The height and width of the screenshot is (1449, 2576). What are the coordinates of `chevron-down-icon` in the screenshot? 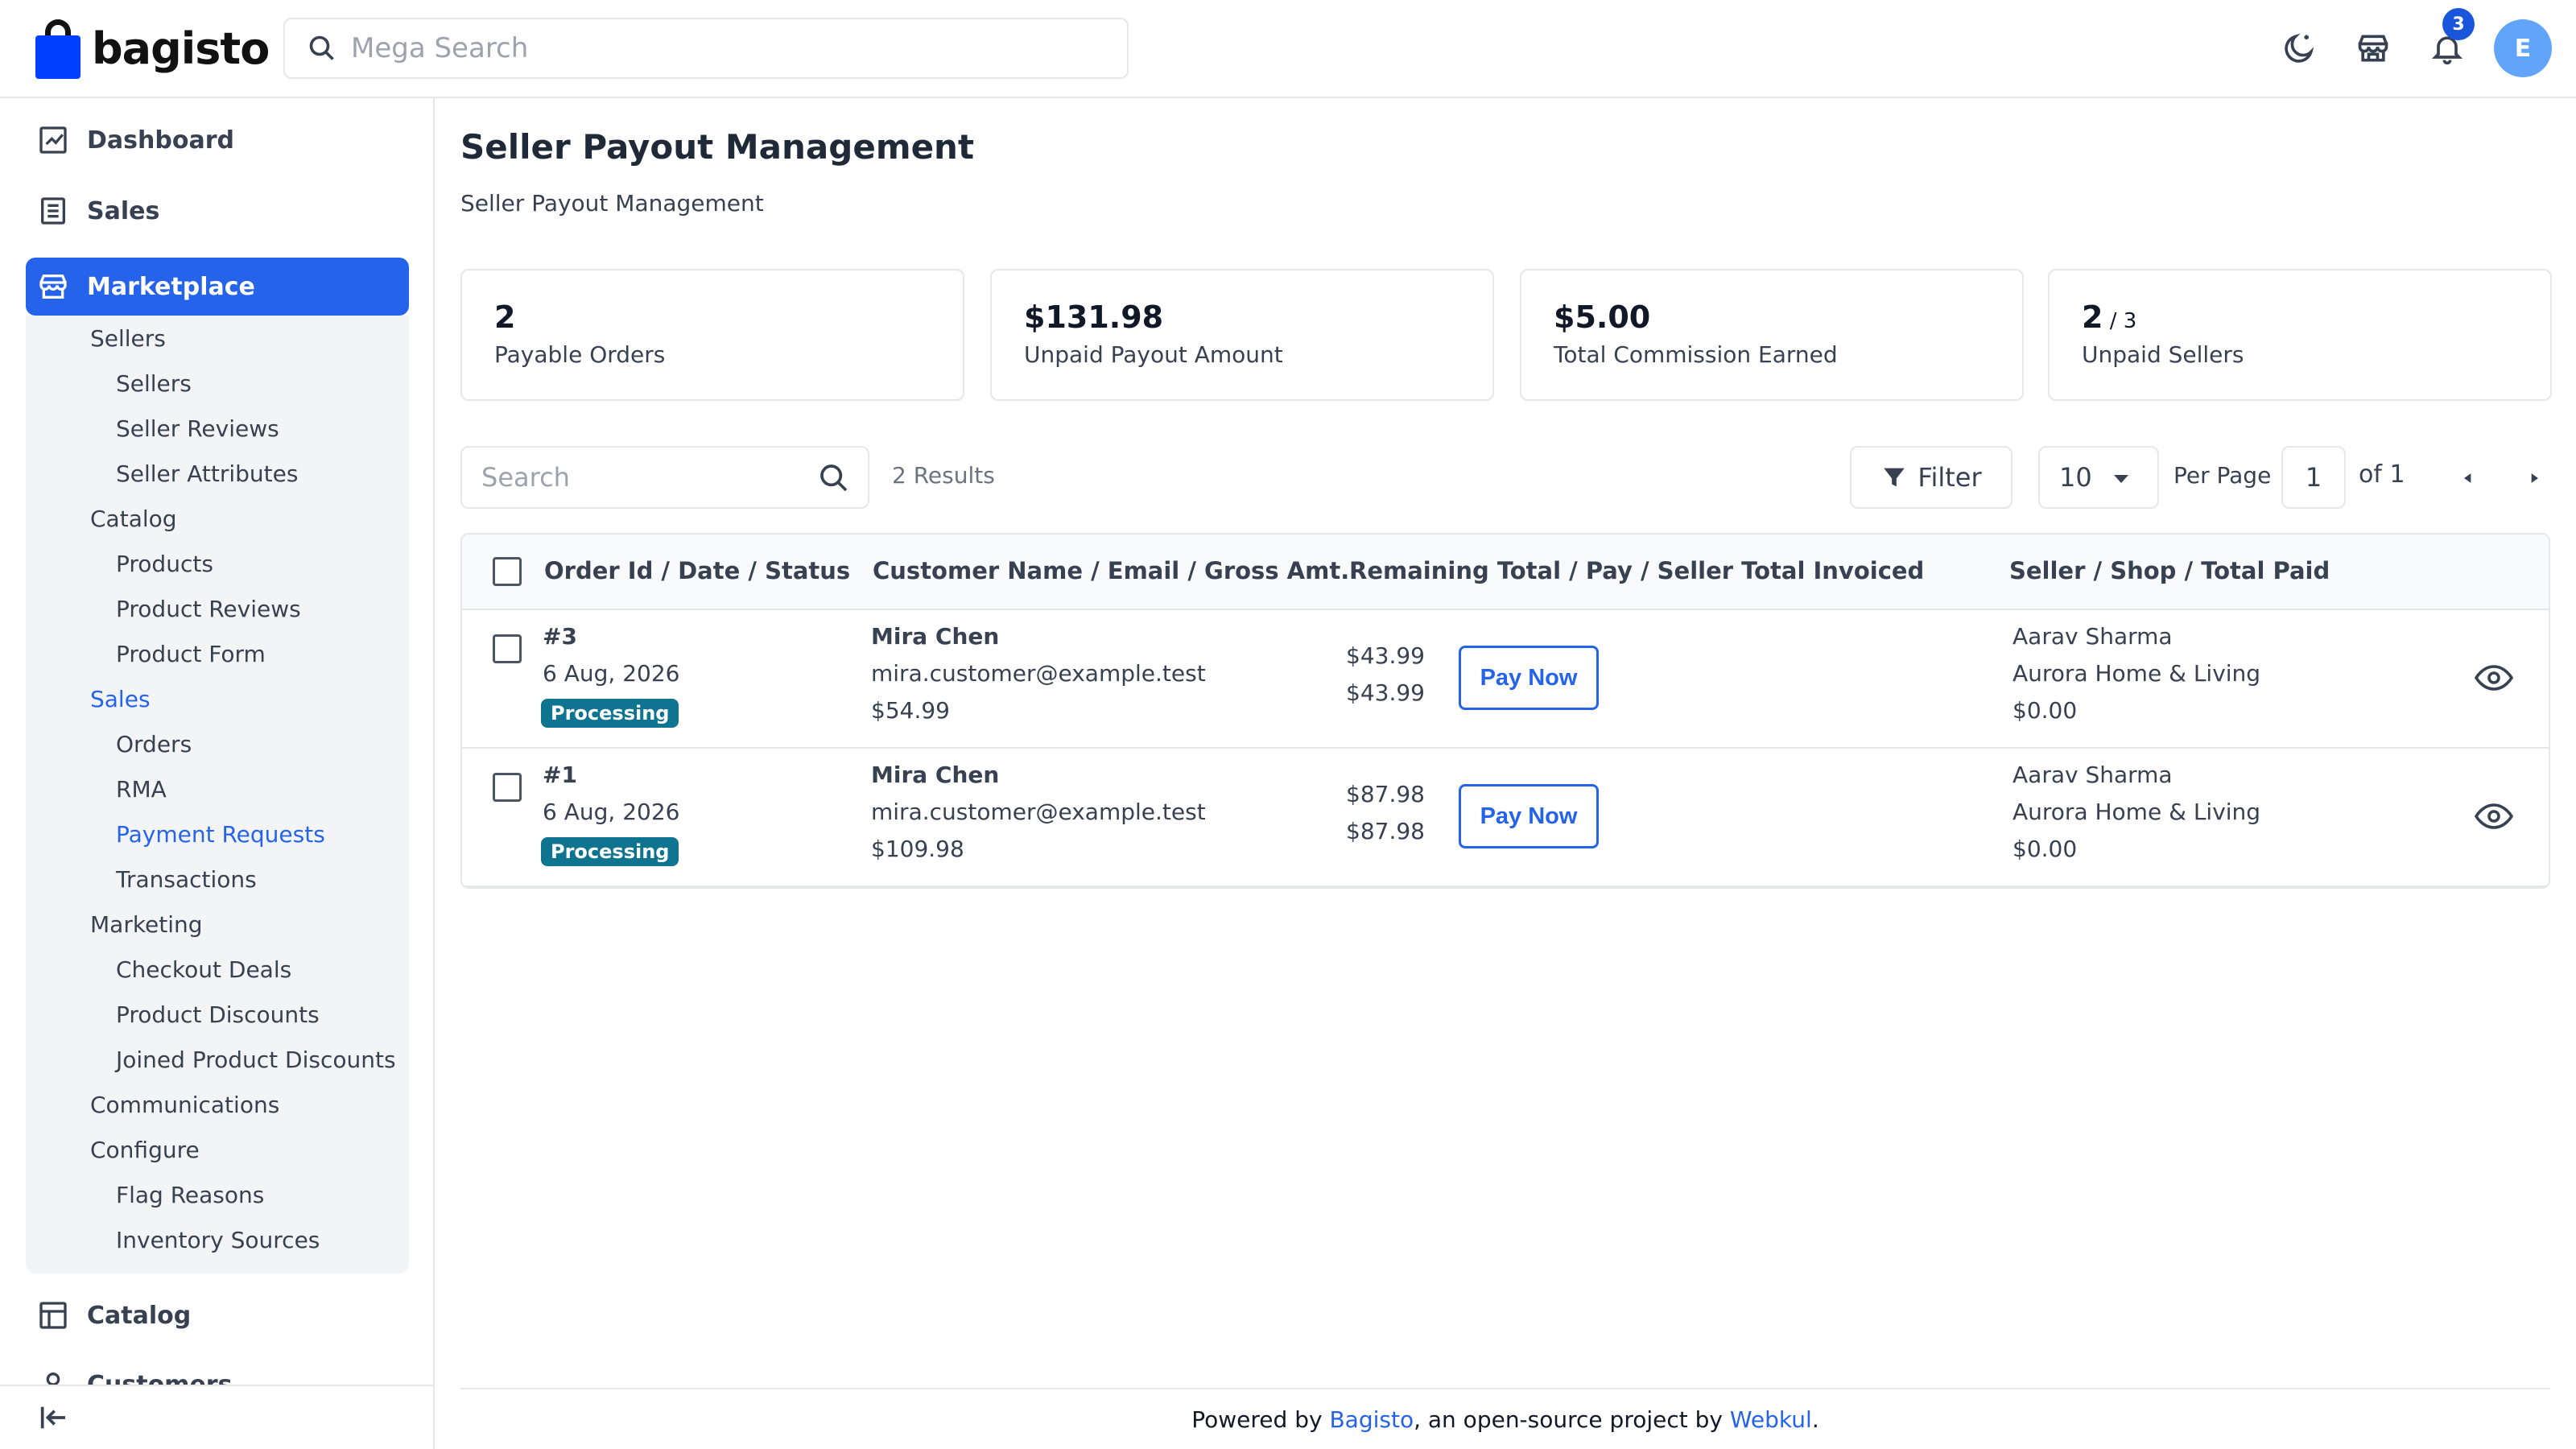 It's located at (2121, 479).